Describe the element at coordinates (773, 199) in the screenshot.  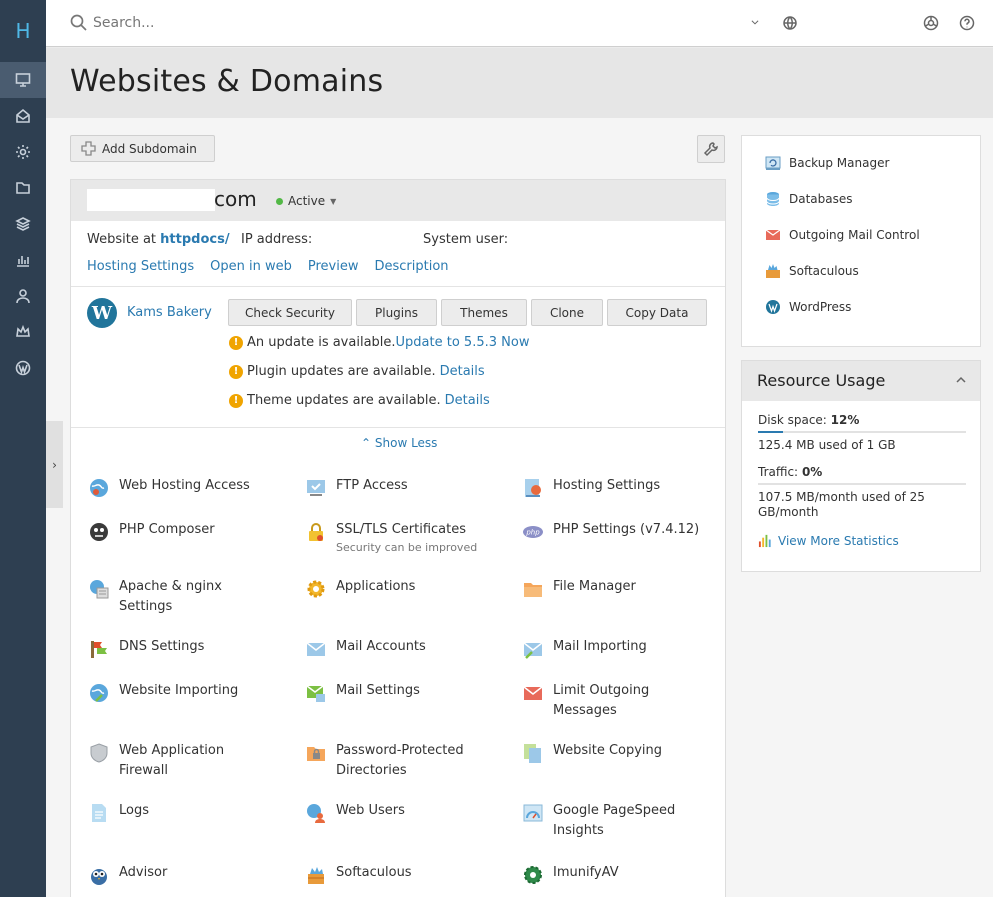
I see `database-icon` at that location.